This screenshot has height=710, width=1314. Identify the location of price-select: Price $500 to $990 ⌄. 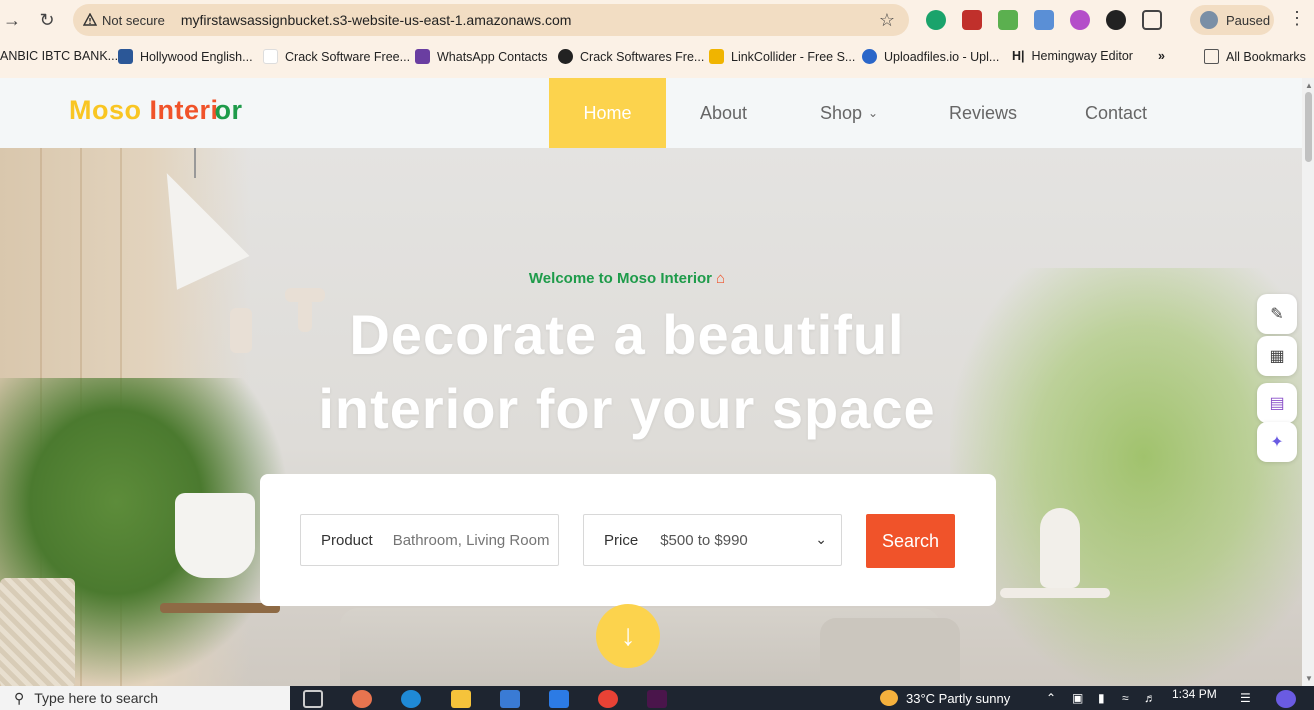
(712, 540).